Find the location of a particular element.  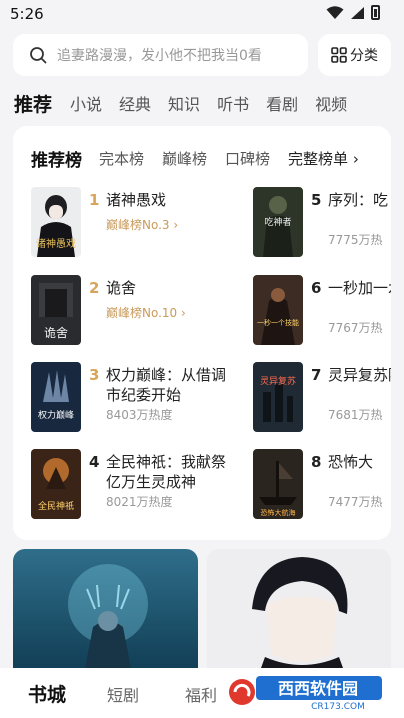

status-time: 5:26 is located at coordinates (27, 14).